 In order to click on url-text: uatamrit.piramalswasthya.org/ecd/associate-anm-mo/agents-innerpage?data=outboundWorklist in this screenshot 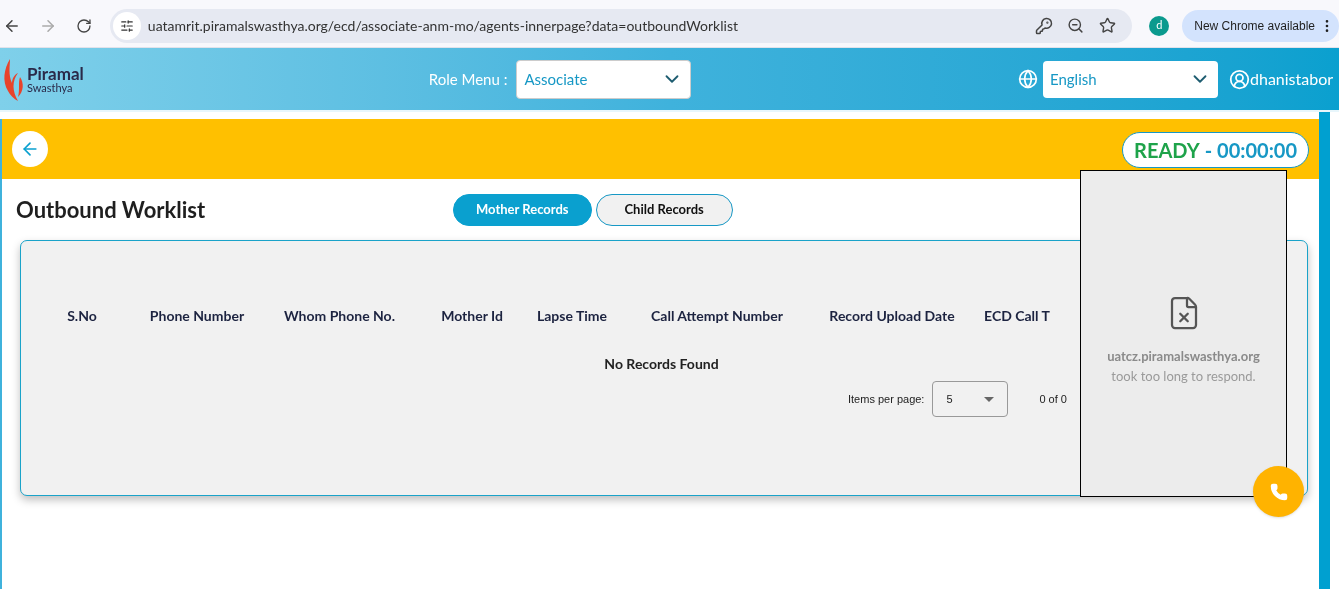, I will do `click(442, 26)`.